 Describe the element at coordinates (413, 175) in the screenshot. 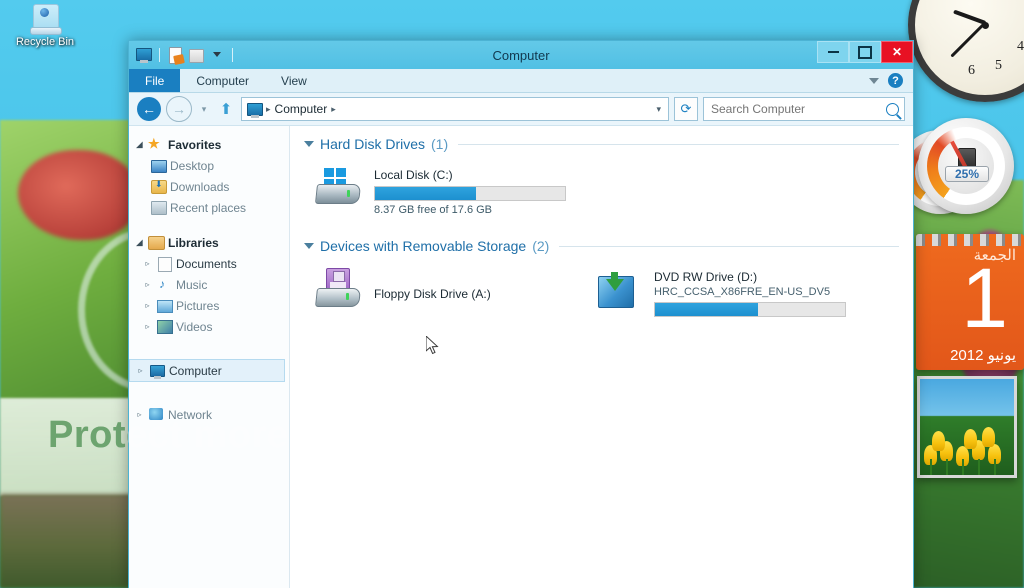

I see `drive-name: Local Disk (C:)` at that location.